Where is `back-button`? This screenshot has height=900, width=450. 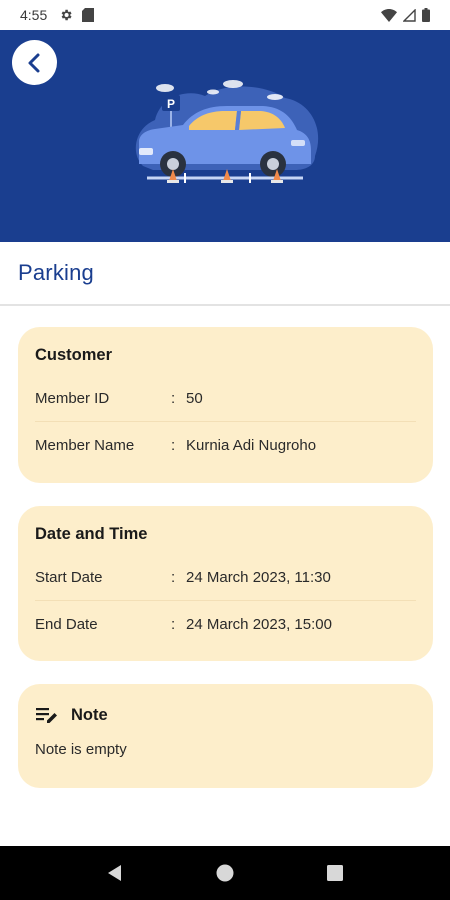
back-button is located at coordinates (34, 62).